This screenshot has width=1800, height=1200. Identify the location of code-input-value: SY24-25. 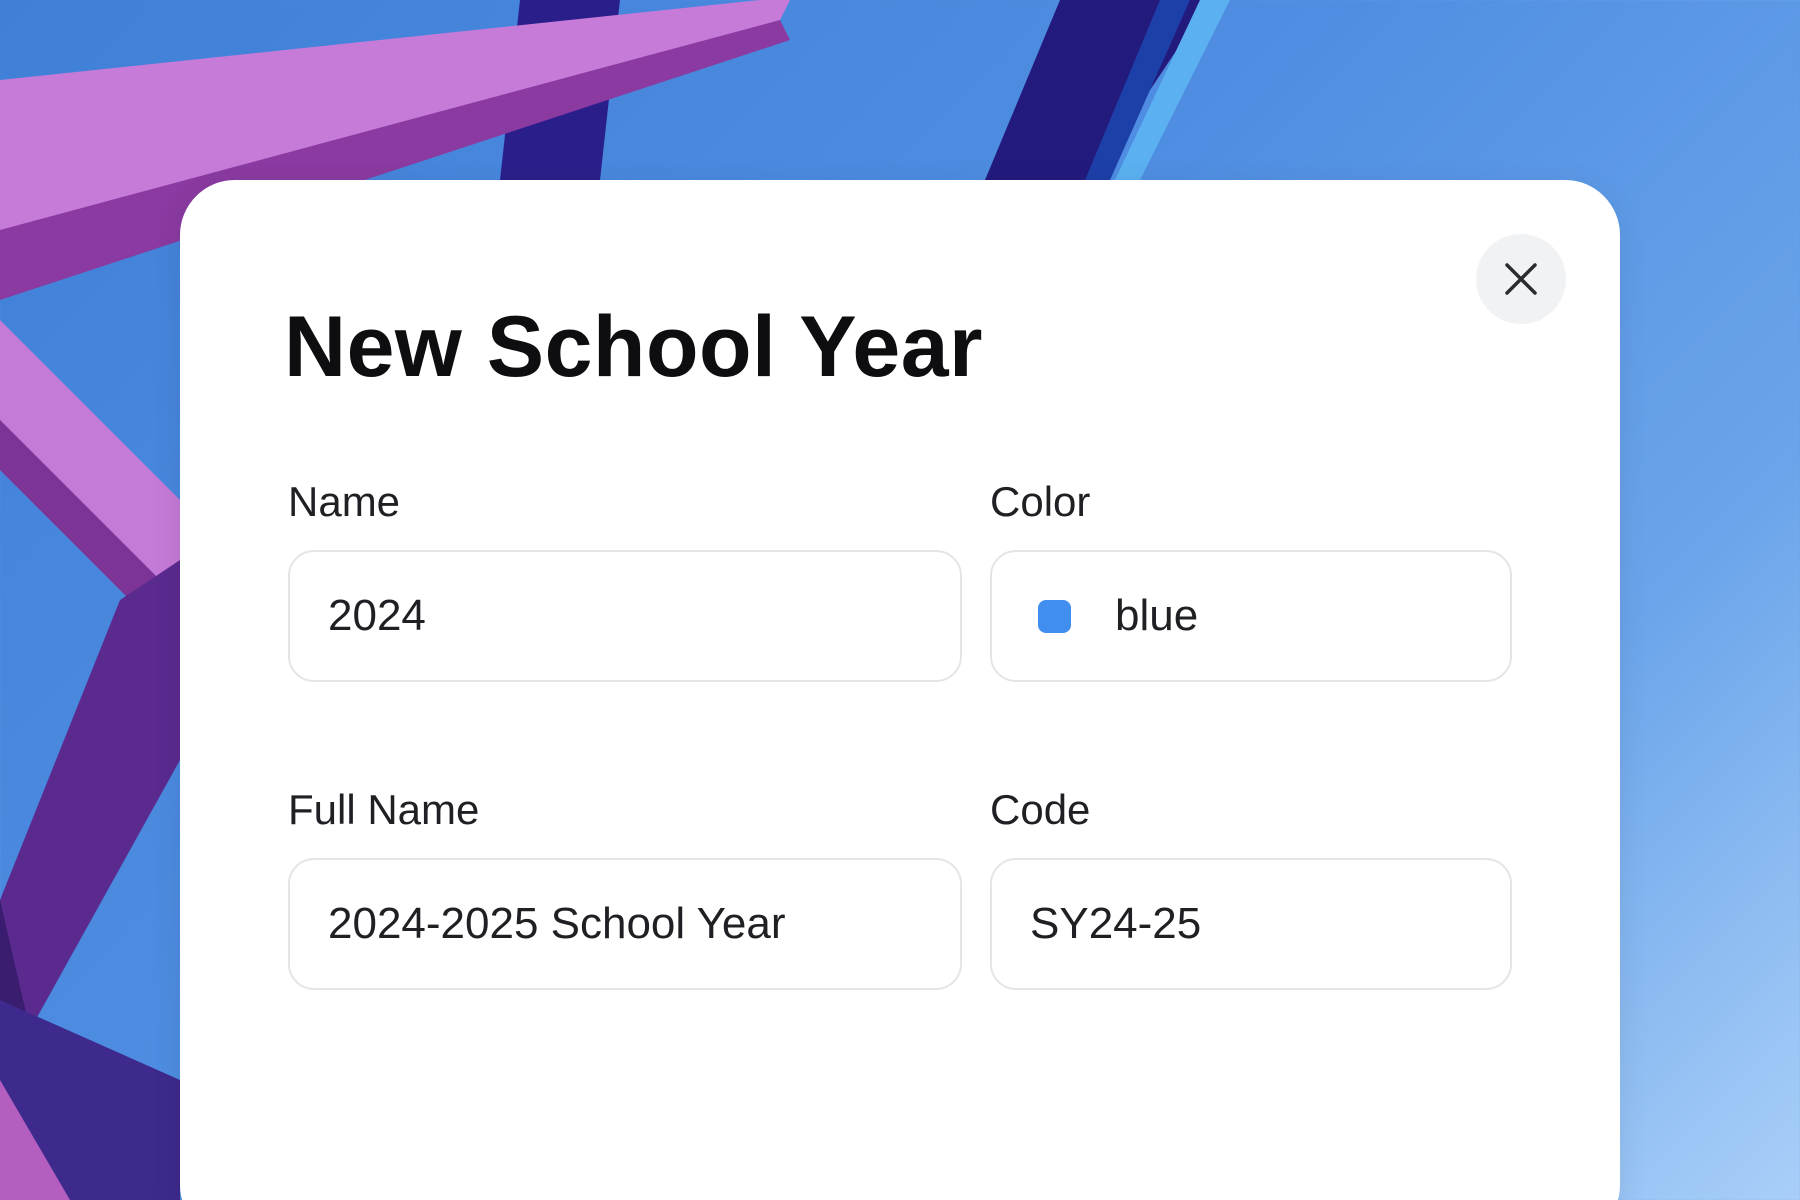
(1116, 923).